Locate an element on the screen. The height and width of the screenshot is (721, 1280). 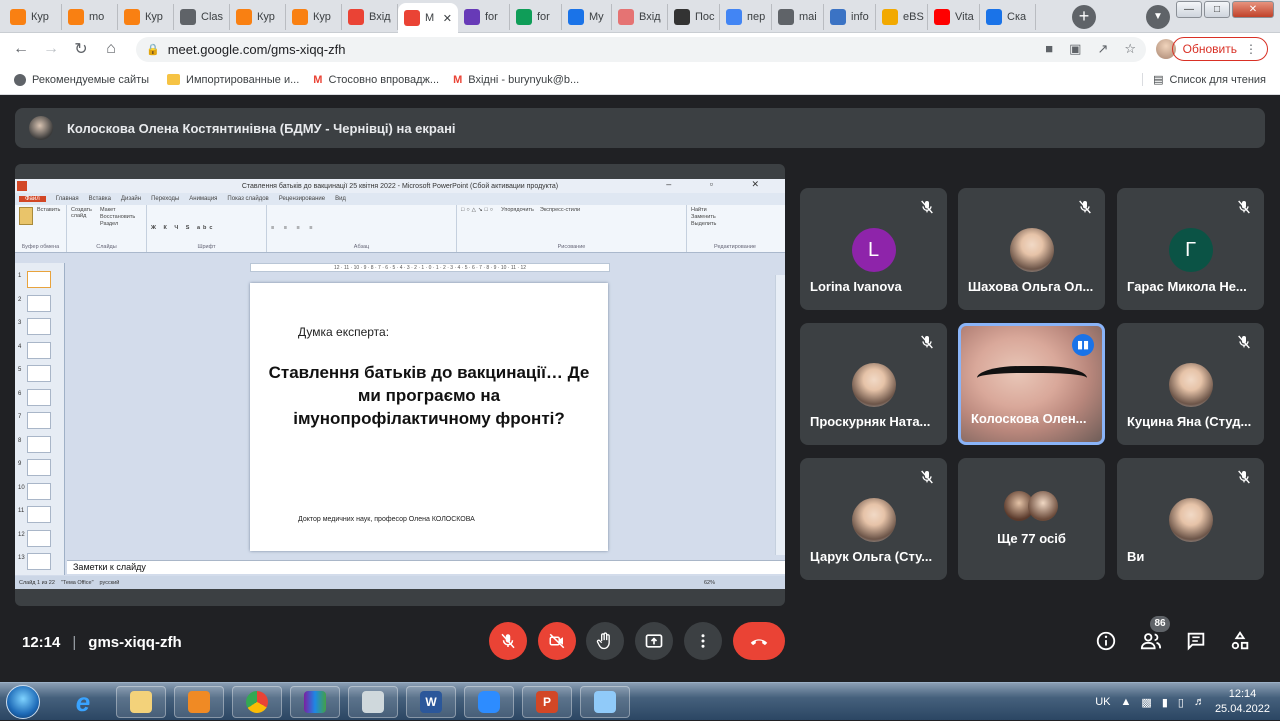
bookmark-star-icon: ☆ is located at coordinates (1130, 49).